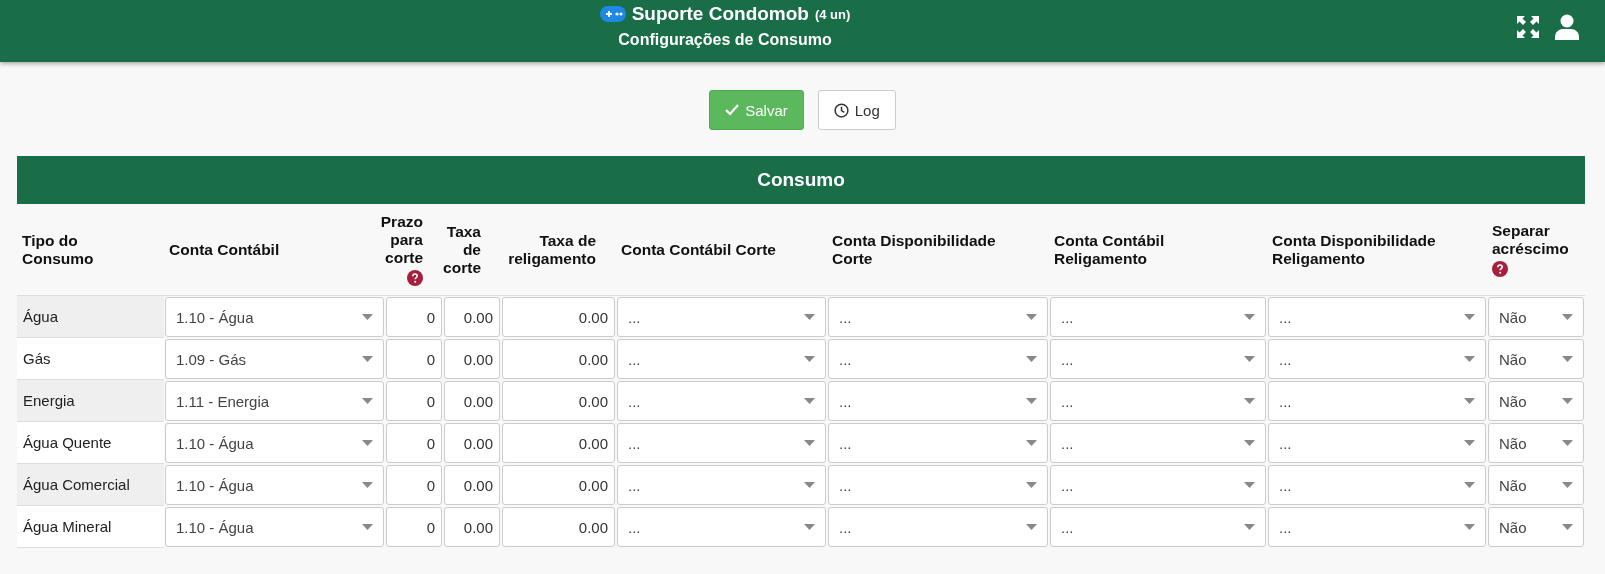 The width and height of the screenshot is (1605, 574). What do you see at coordinates (90, 317) in the screenshot?
I see `table-cell: Água` at bounding box center [90, 317].